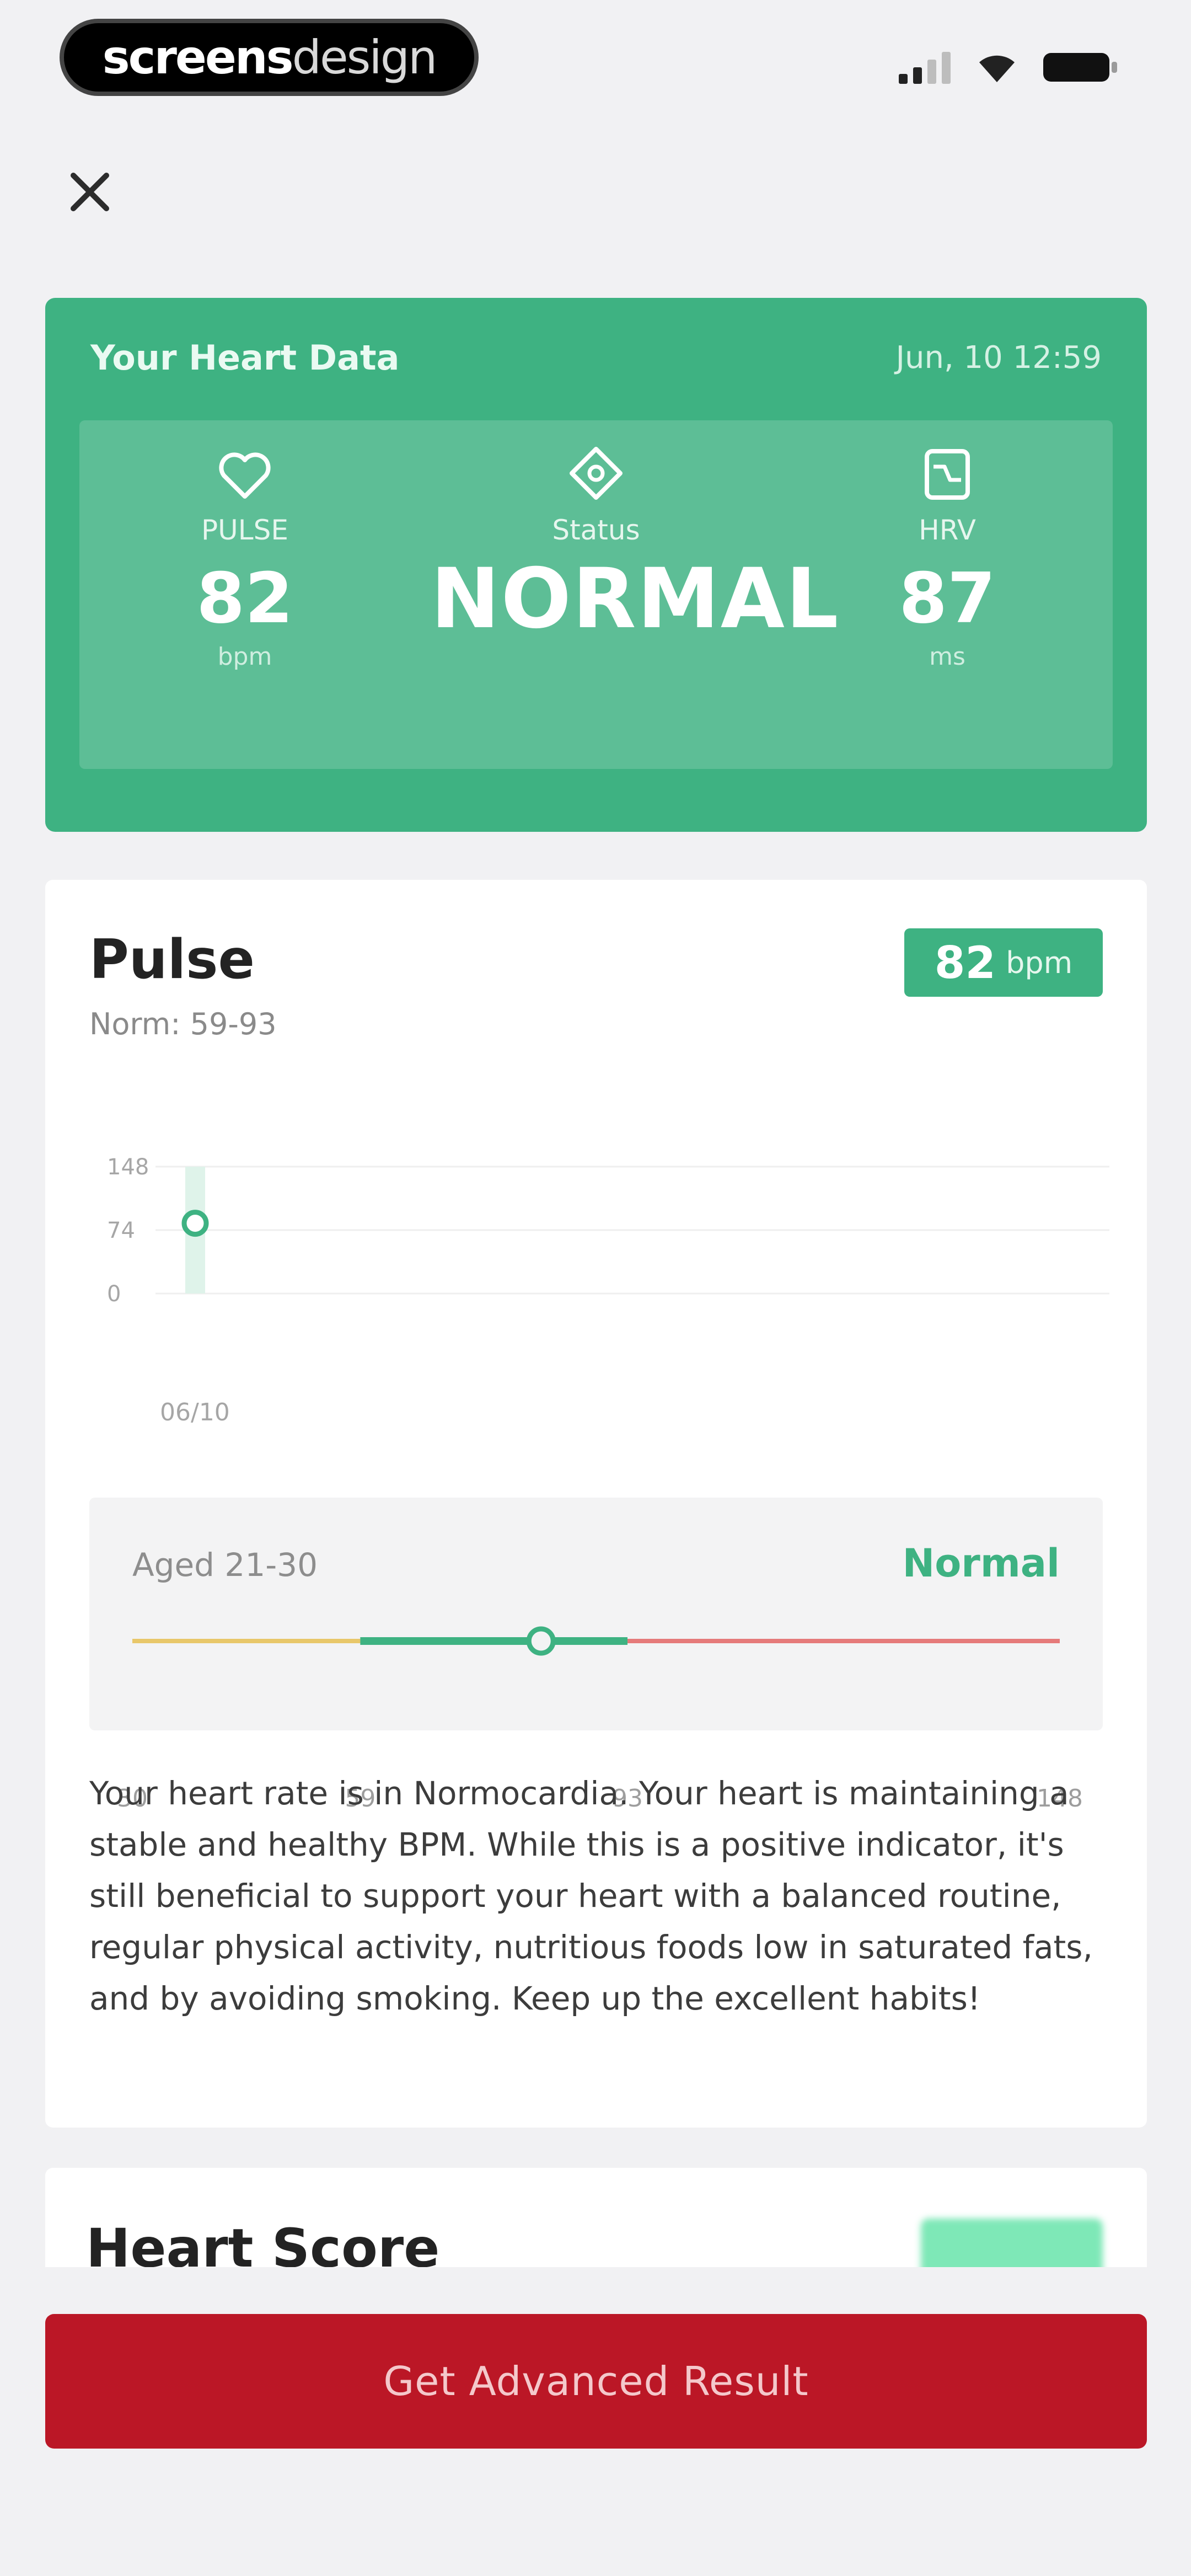 The width and height of the screenshot is (1191, 2576). I want to click on metric-value: 87, so click(947, 598).